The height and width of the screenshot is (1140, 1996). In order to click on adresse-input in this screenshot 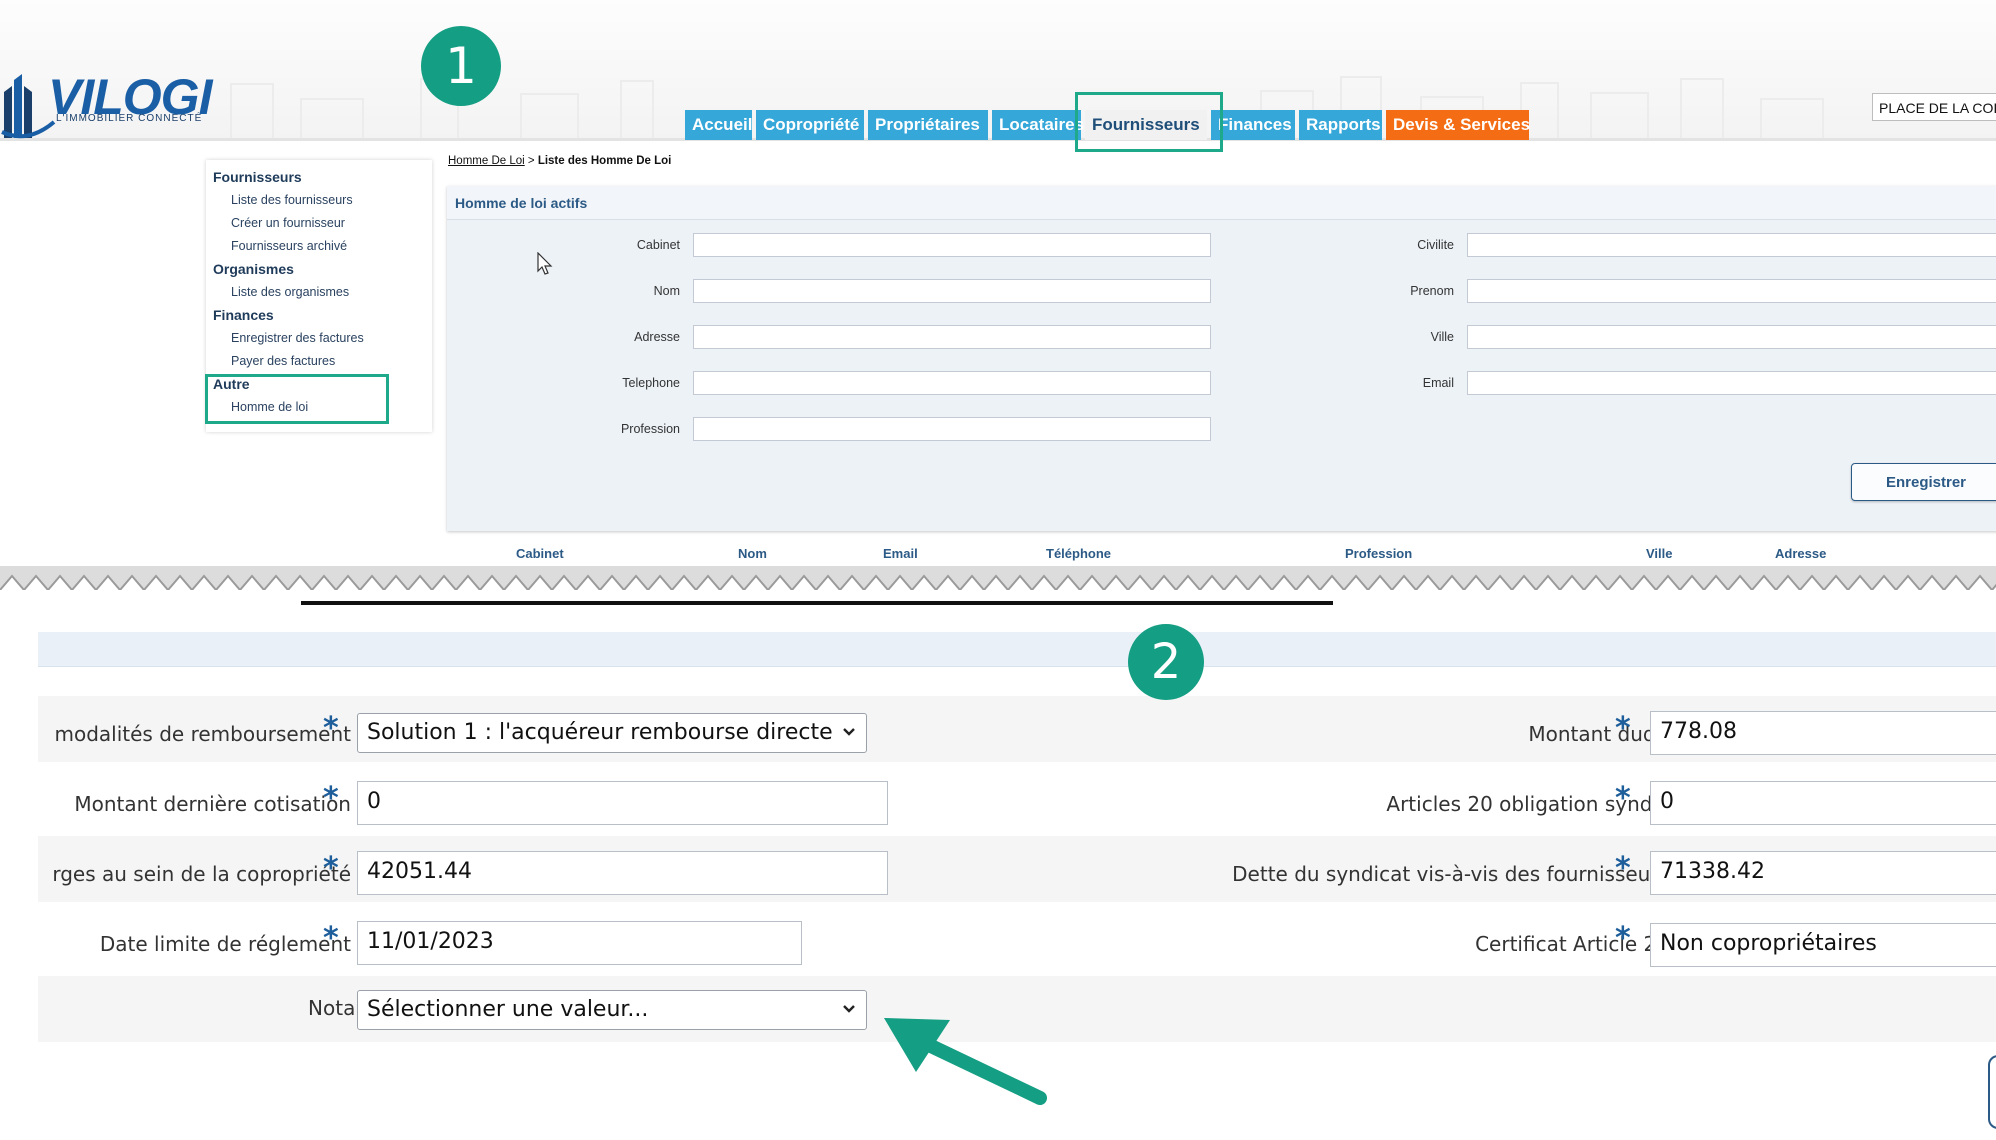, I will do `click(952, 337)`.